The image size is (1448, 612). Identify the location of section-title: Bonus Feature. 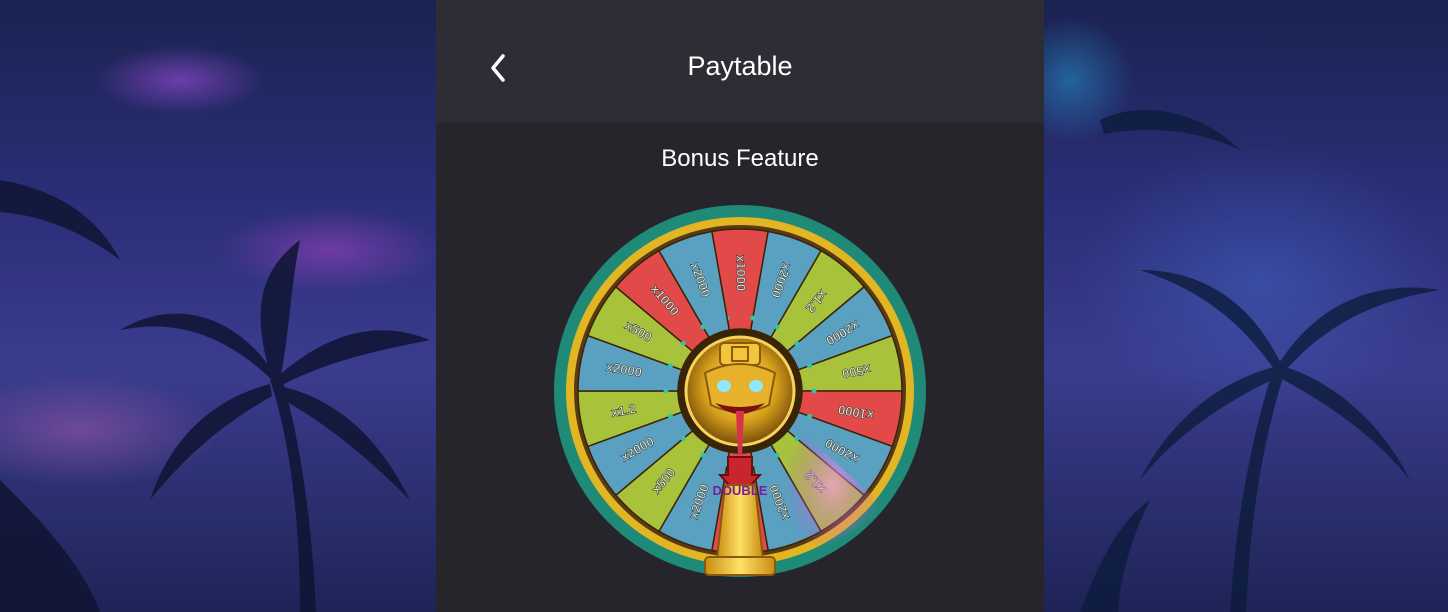
(740, 158).